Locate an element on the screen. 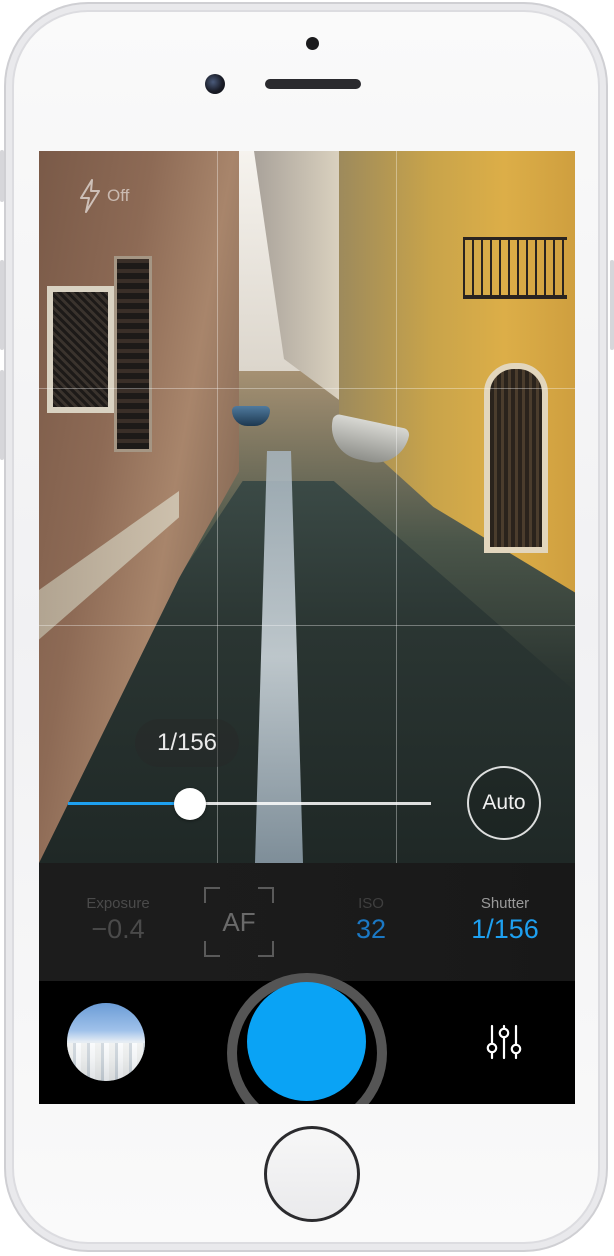 The image size is (614, 1256). shutter-label: Shutter is located at coordinates (505, 903).